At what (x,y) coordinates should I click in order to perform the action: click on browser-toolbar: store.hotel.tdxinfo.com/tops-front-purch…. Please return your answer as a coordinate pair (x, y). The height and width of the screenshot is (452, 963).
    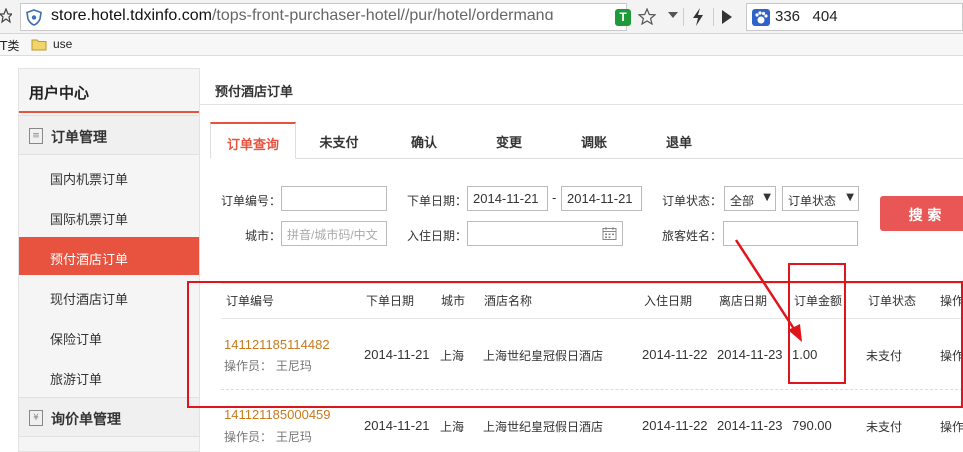
    Looking at the image, I should click on (481, 17).